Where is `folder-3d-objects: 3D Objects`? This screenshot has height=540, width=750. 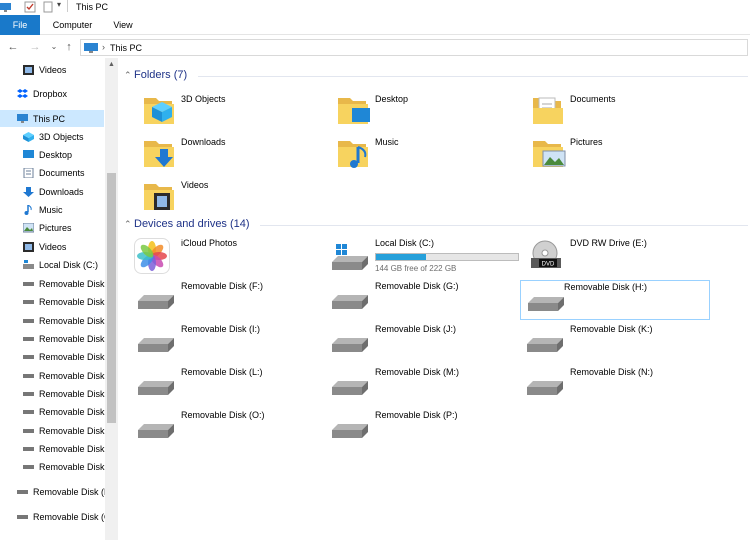
folder-3d-objects: 3D Objects is located at coordinates (219, 108).